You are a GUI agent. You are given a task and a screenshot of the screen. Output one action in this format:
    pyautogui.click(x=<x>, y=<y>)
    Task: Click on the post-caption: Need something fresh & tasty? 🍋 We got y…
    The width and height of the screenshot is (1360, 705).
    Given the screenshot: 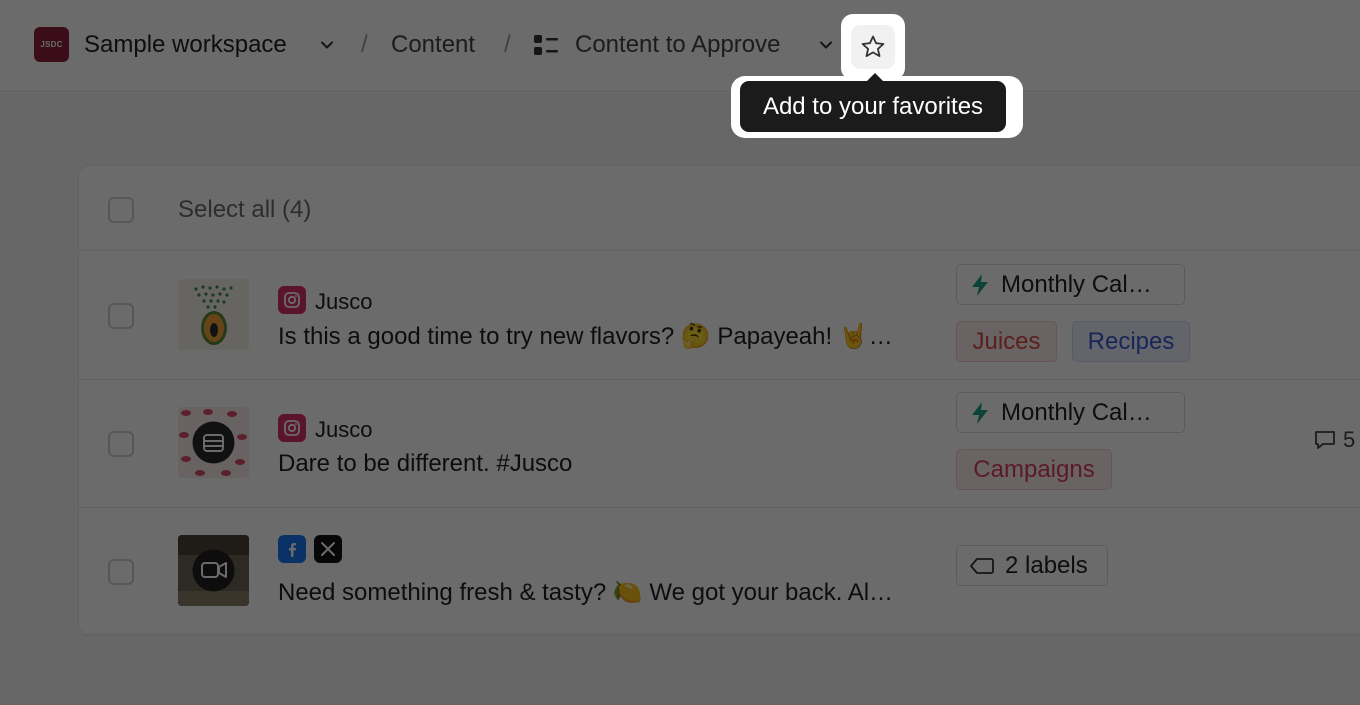 What is the action you would take?
    pyautogui.click(x=585, y=592)
    